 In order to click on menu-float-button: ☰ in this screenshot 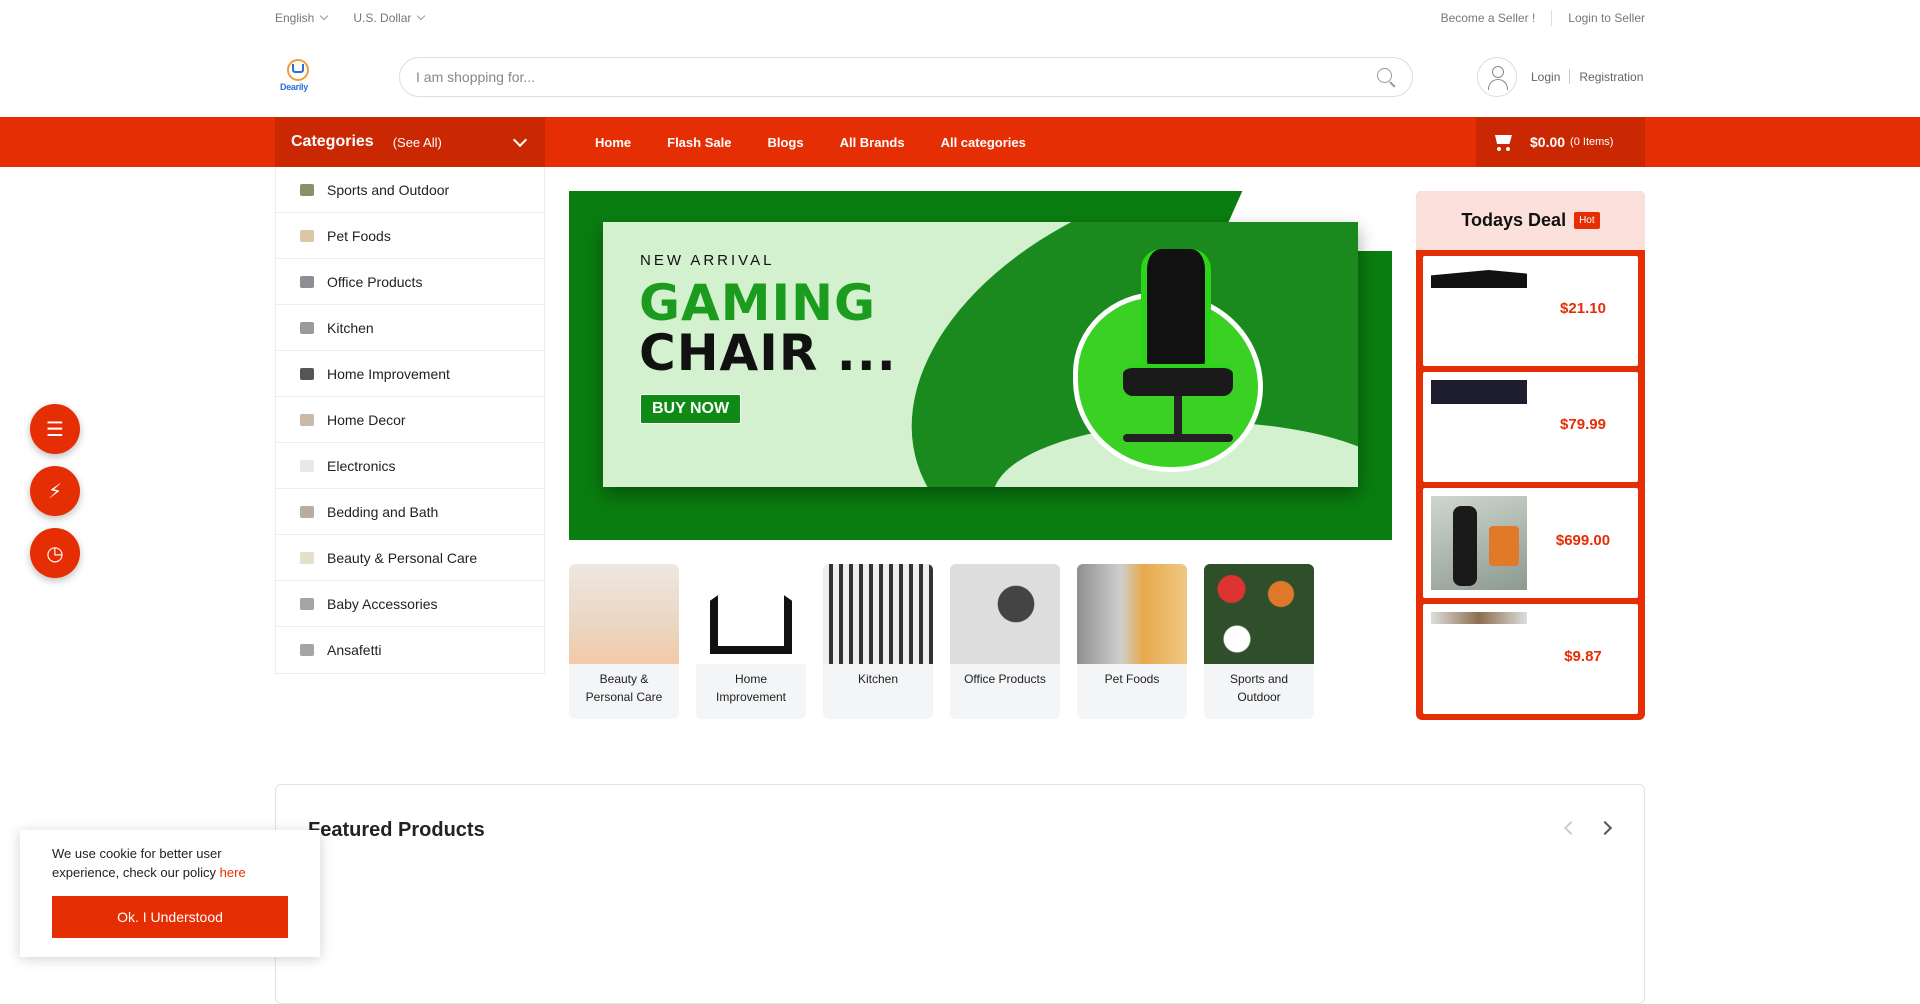, I will do `click(55, 429)`.